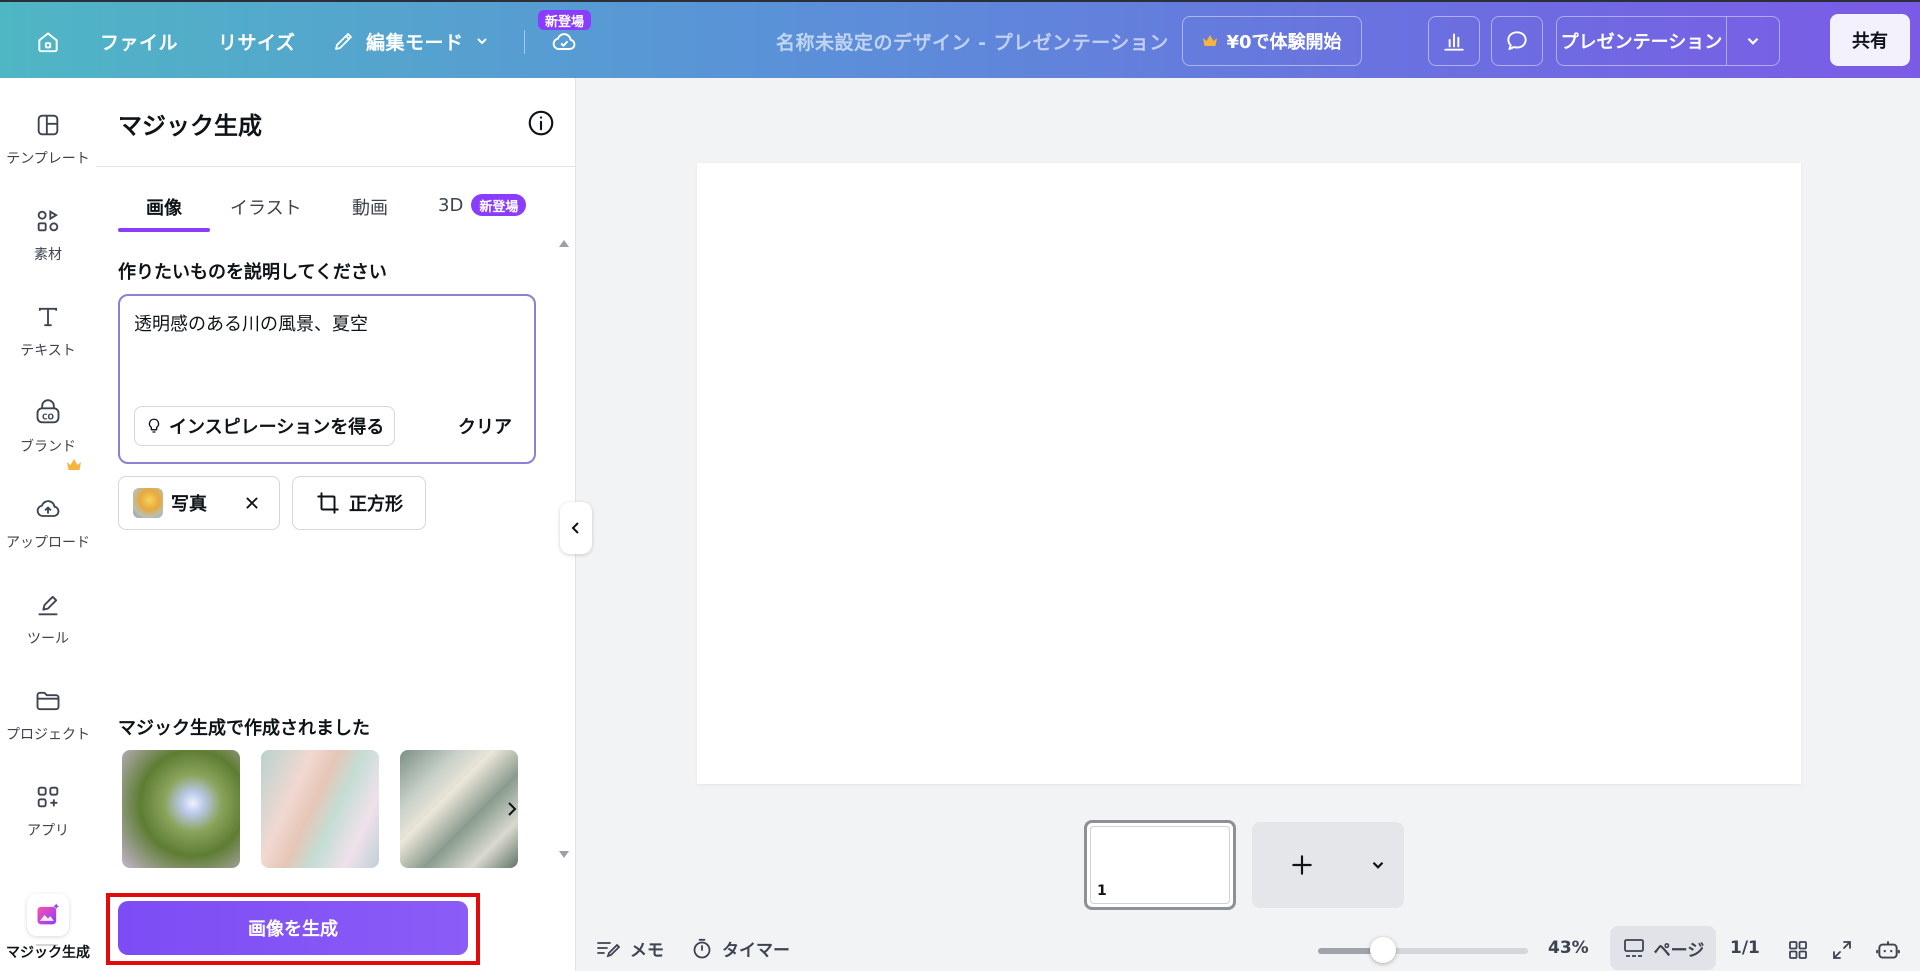 The image size is (1920, 971). I want to click on prompt-input: 透明感のある川の風景、夏空 インスピレーションを得る クリア, so click(327, 379).